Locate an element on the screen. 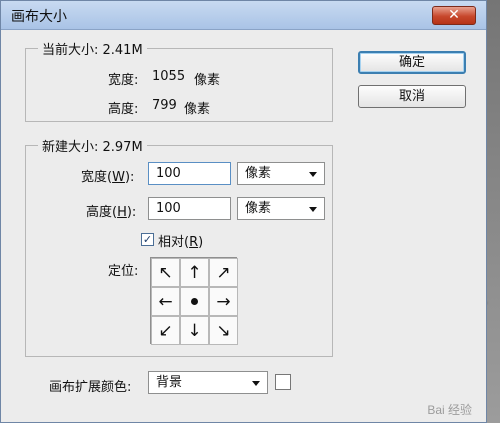  relative-label: 相对(R) is located at coordinates (180, 240).